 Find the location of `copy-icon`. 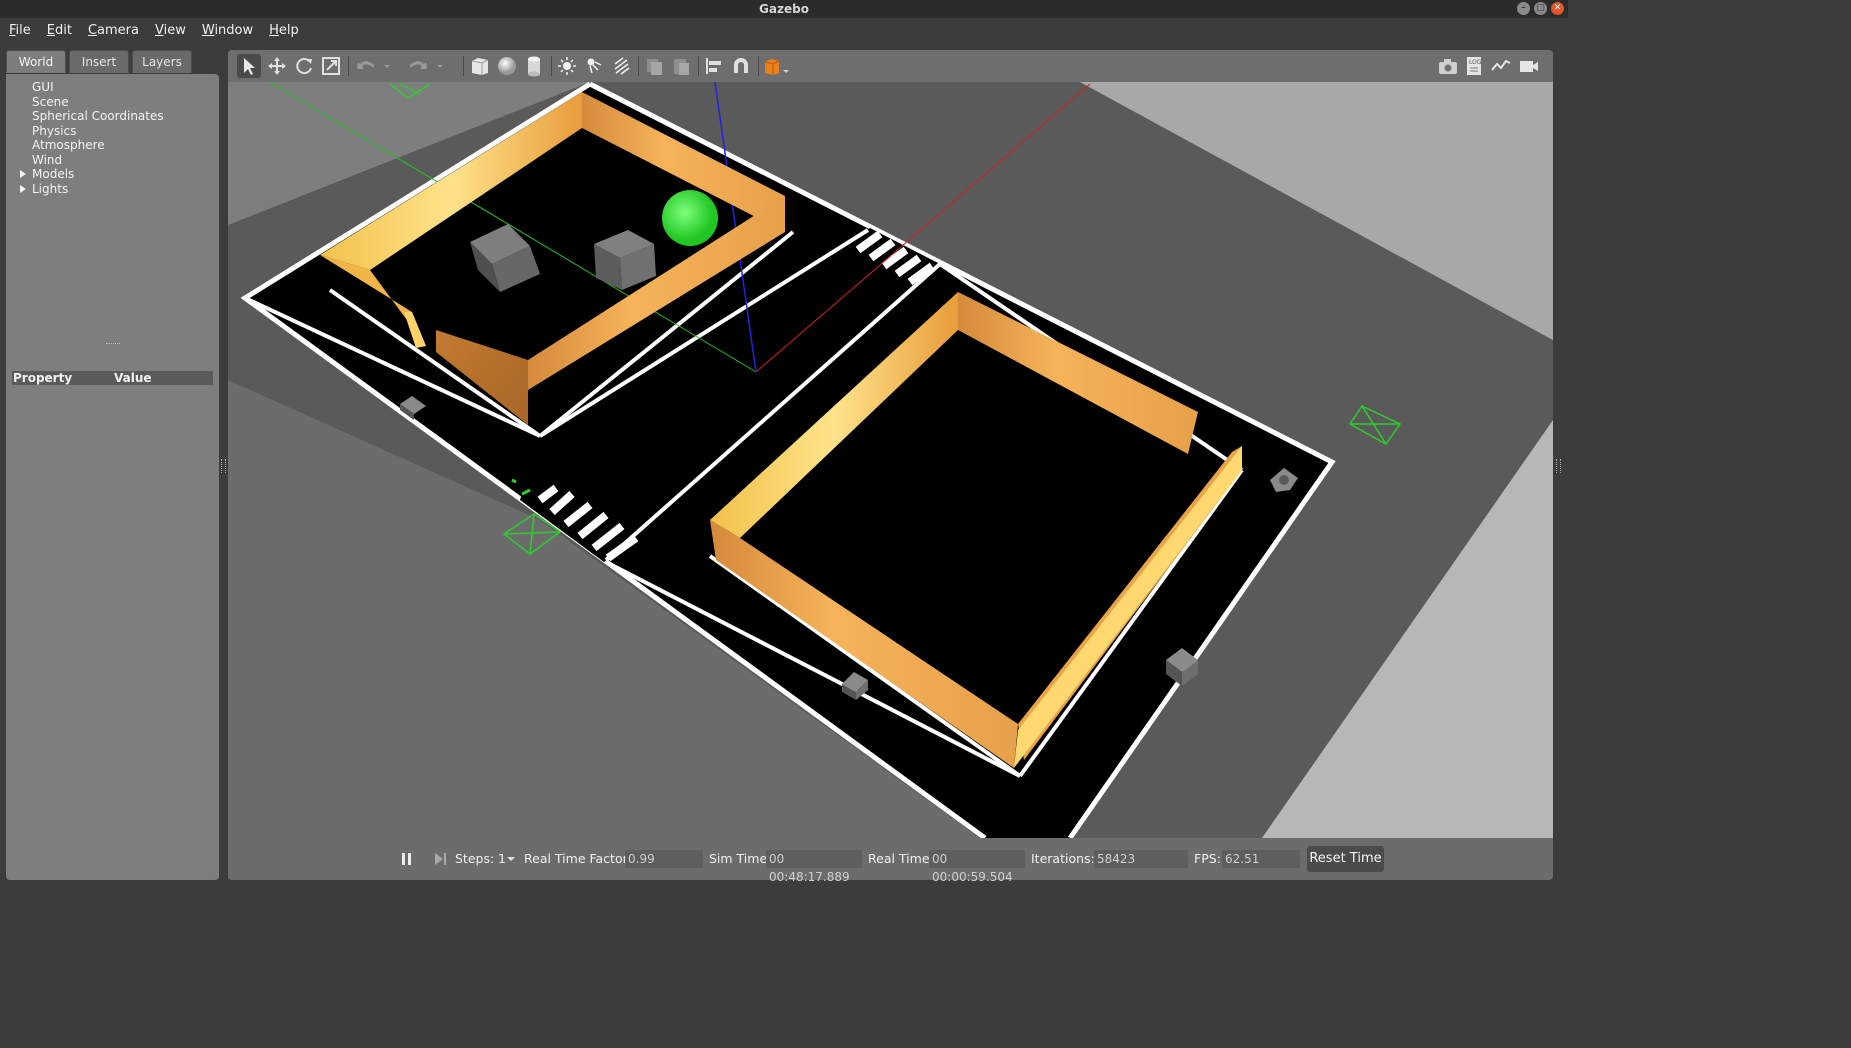

copy-icon is located at coordinates (654, 66).